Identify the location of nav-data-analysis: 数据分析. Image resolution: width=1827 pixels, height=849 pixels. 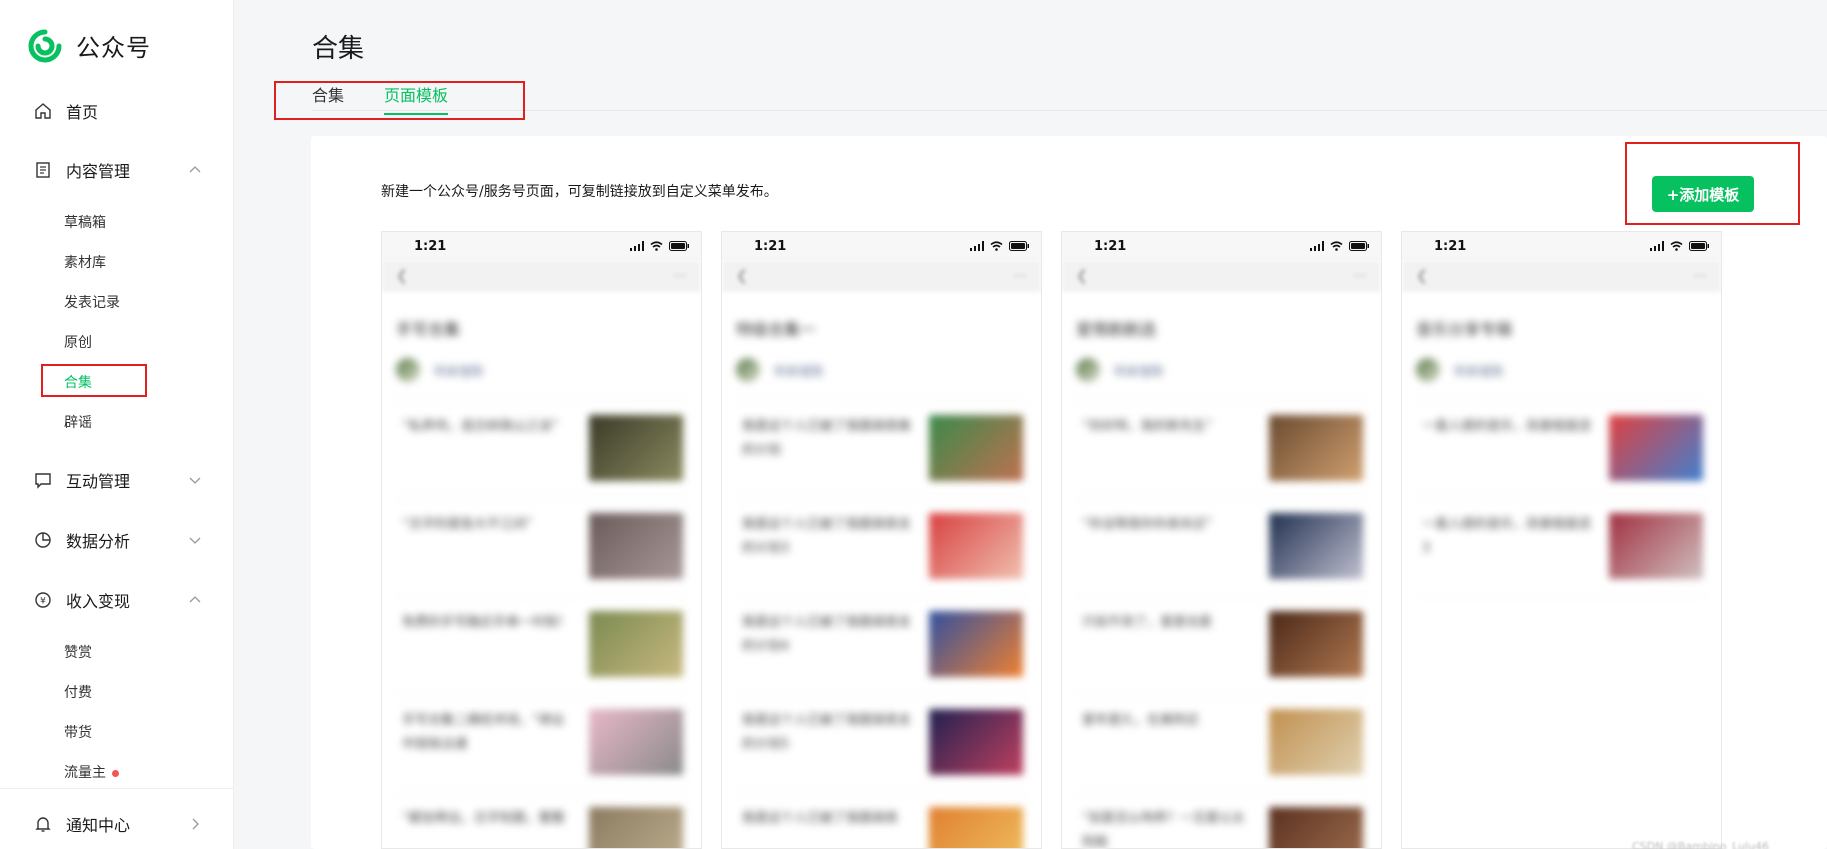
(117, 540).